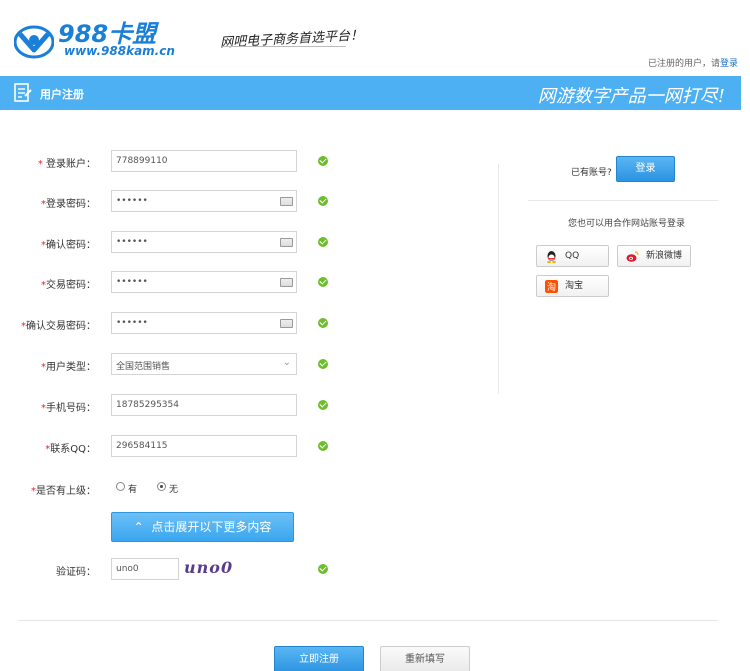  What do you see at coordinates (66, 164) in the screenshot?
I see `account-label: * 登录账户：` at bounding box center [66, 164].